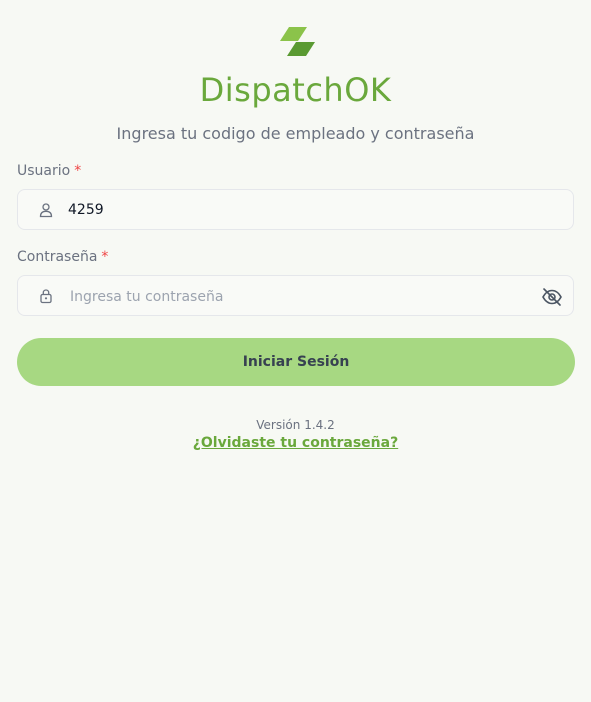 Image resolution: width=591 pixels, height=702 pixels. What do you see at coordinates (296, 362) in the screenshot?
I see `login-button: Iniciar Sesión` at bounding box center [296, 362].